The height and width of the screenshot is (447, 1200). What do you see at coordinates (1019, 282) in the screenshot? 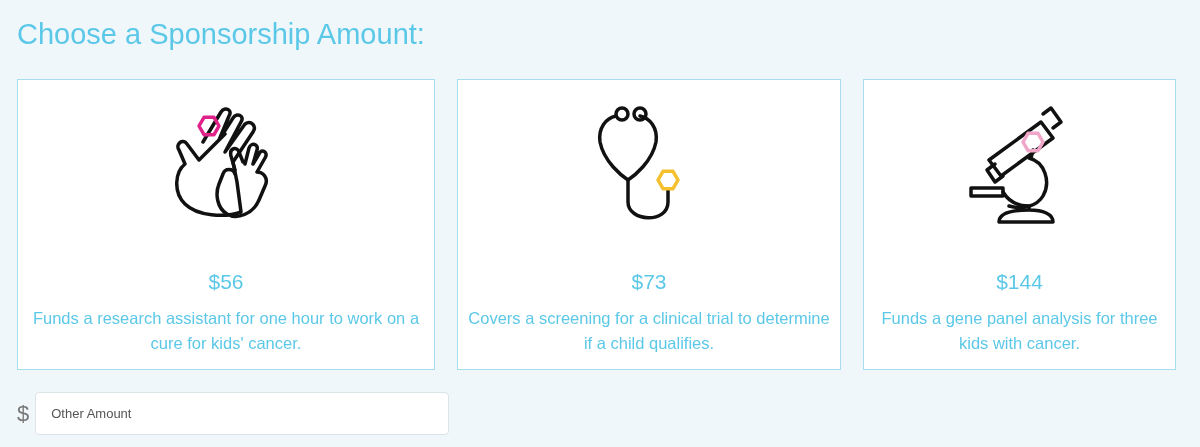
I see `amount-text: $144` at bounding box center [1019, 282].